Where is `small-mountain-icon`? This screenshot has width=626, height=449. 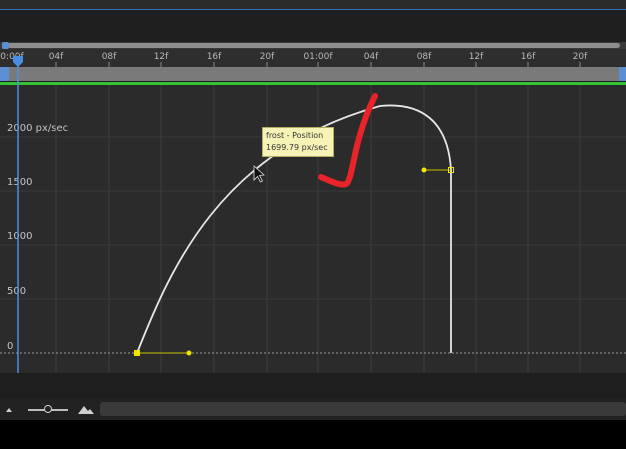
small-mountain-icon is located at coordinates (9, 410).